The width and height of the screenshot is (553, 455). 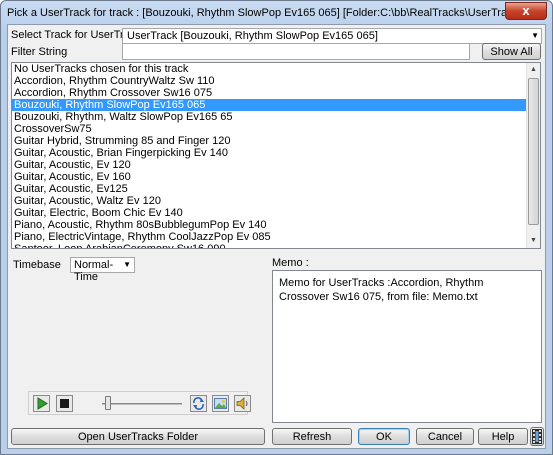 I want to click on loop-icon, so click(x=198, y=403).